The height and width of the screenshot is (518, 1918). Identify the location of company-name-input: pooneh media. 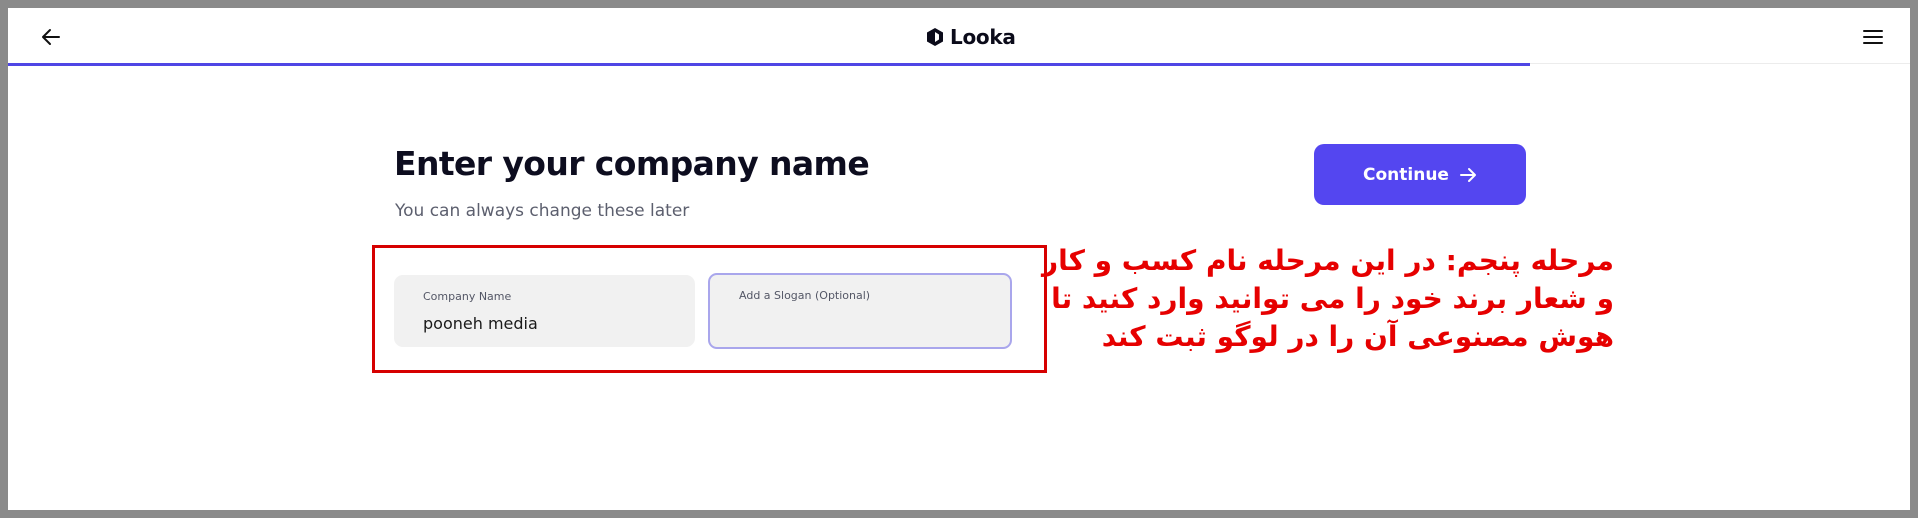
(559, 323).